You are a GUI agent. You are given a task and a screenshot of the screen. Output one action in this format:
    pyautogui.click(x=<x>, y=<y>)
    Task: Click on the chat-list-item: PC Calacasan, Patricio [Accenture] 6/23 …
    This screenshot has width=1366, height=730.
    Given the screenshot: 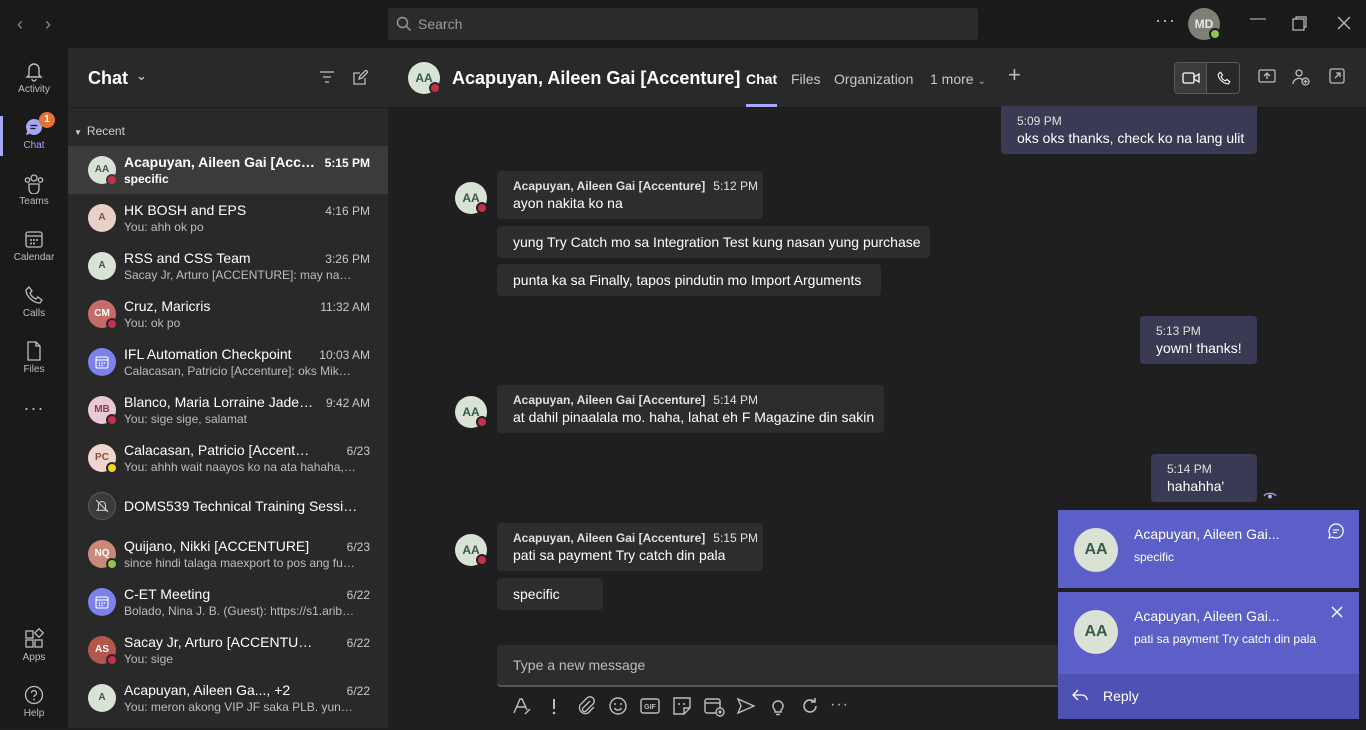 What is the action you would take?
    pyautogui.click(x=228, y=458)
    